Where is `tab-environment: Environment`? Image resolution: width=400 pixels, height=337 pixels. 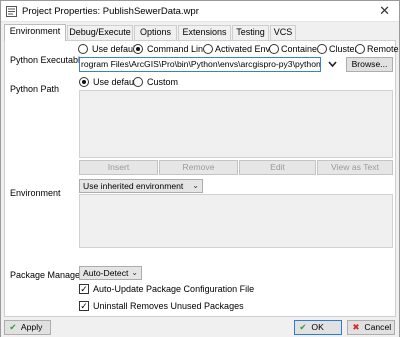 tab-environment: Environment is located at coordinates (35, 32).